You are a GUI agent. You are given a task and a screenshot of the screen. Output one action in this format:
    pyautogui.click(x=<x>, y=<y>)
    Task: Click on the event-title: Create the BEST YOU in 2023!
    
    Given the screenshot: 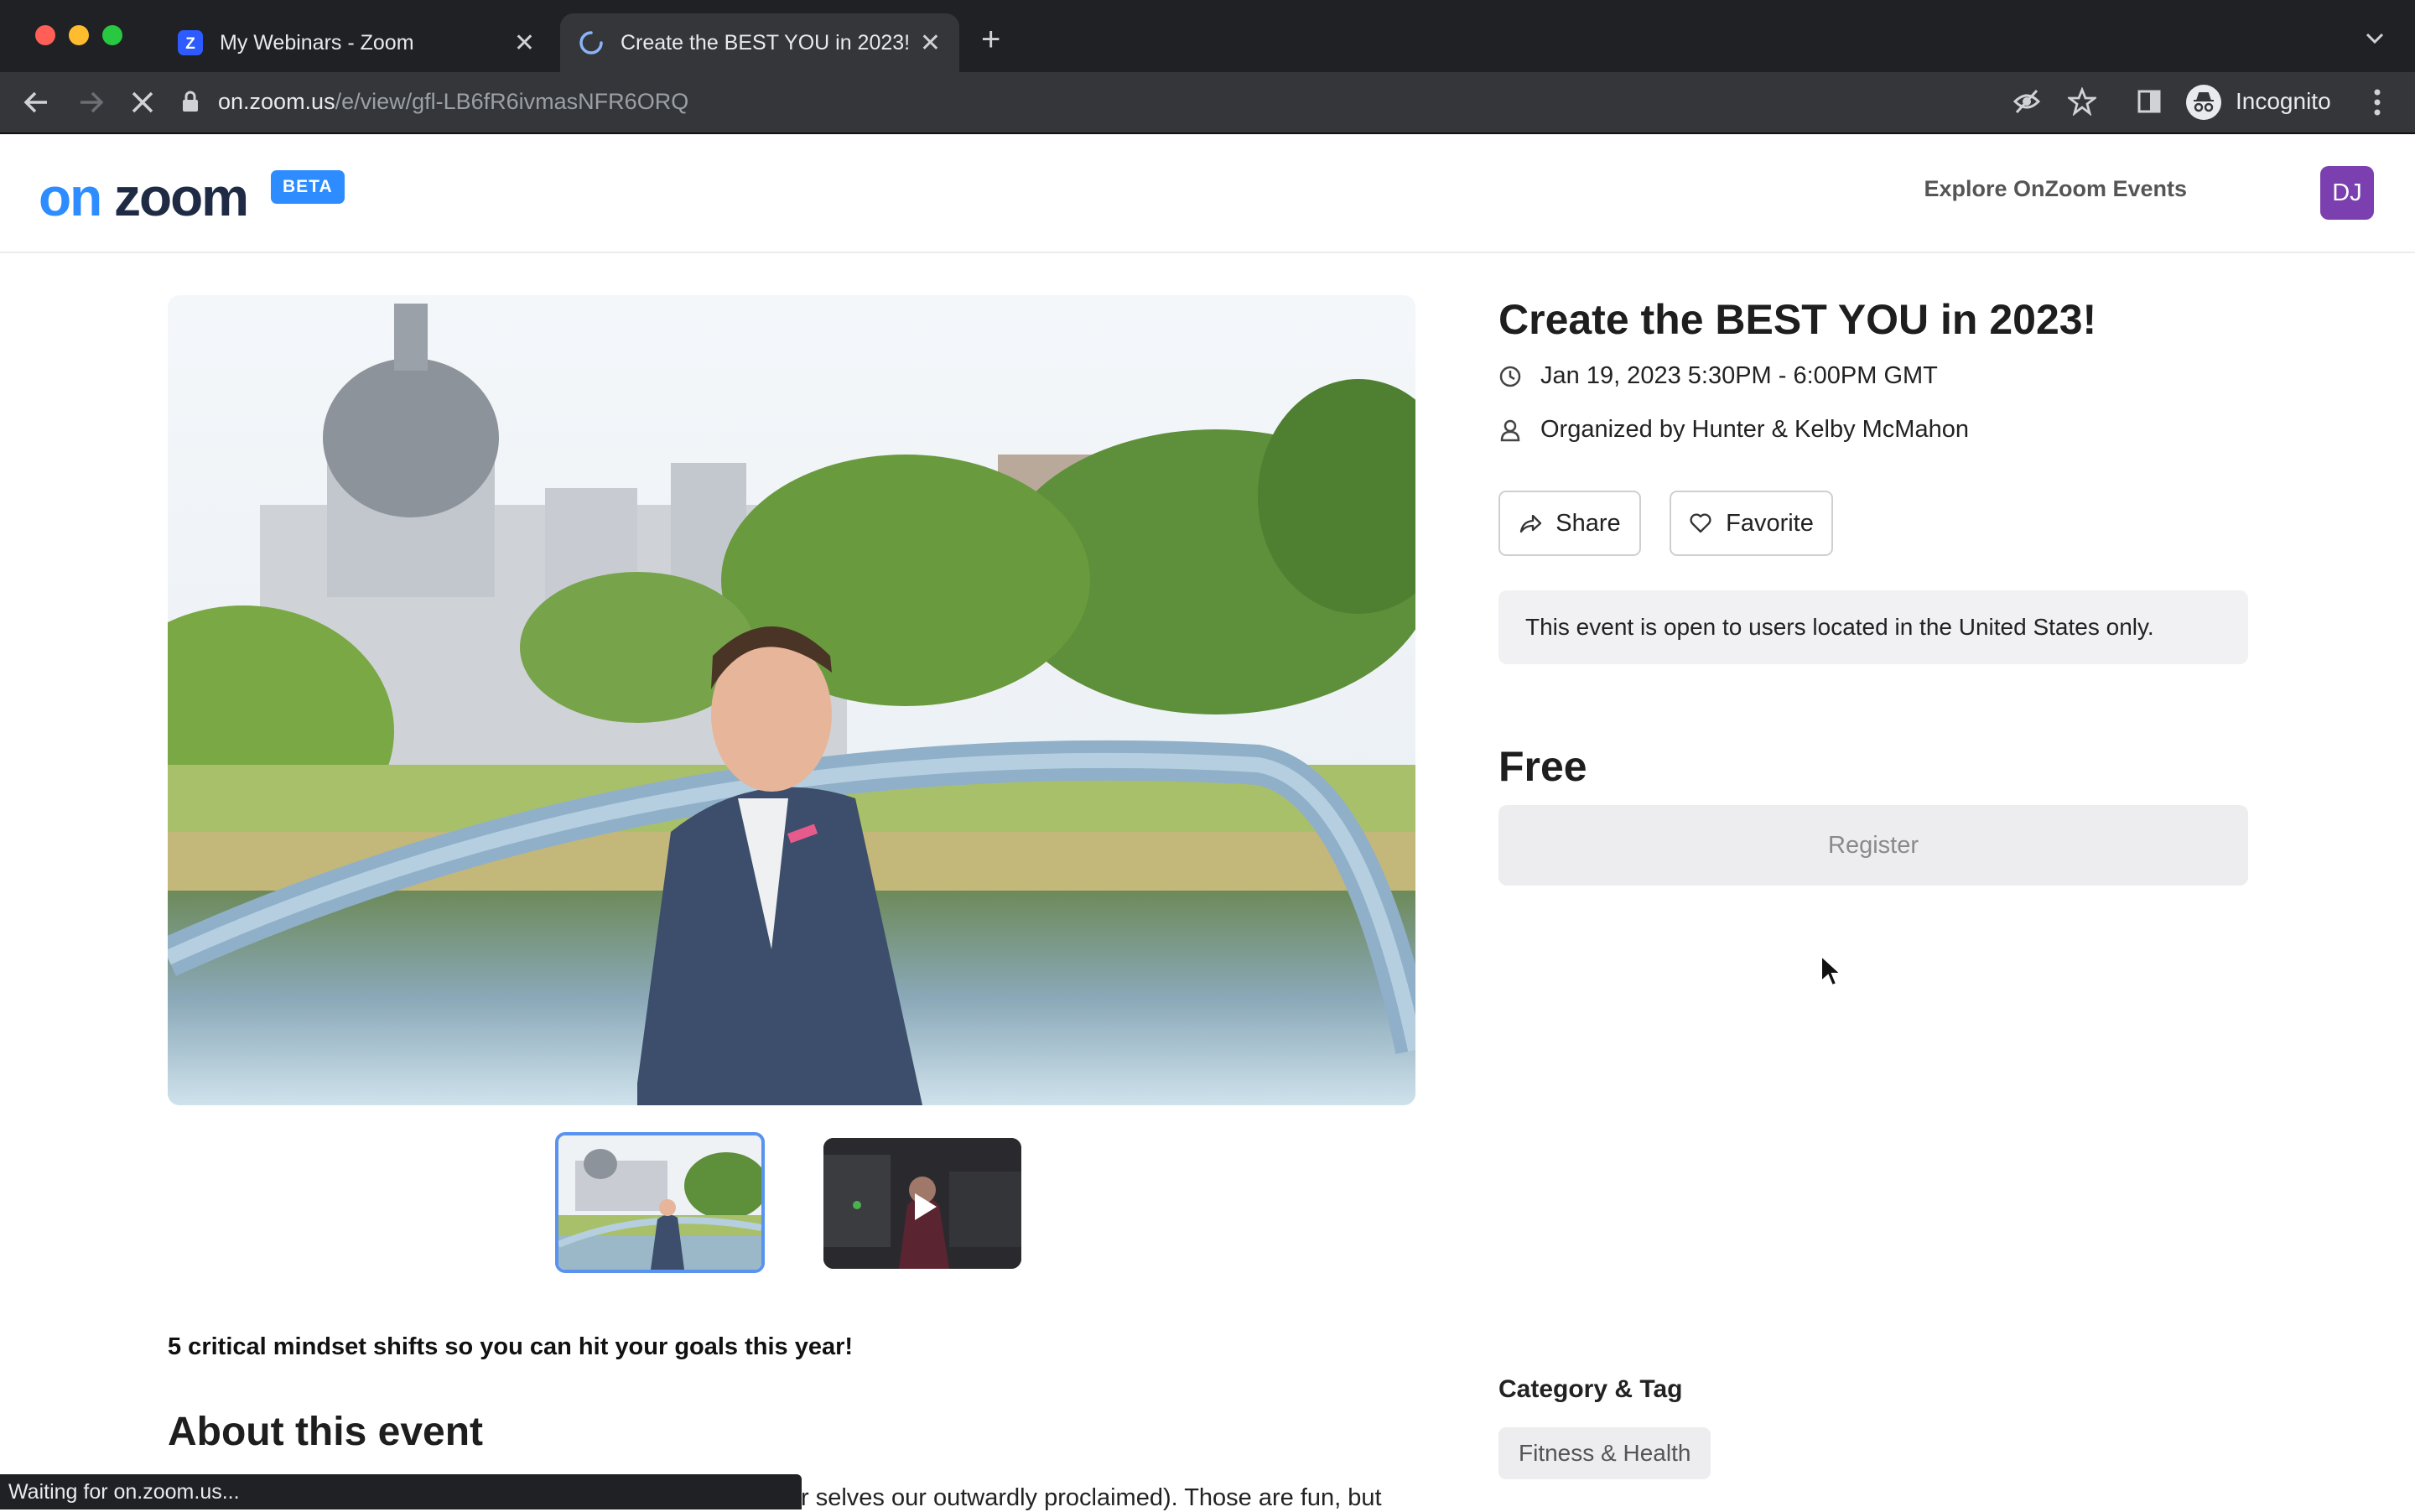 What is the action you would take?
    pyautogui.click(x=1797, y=319)
    